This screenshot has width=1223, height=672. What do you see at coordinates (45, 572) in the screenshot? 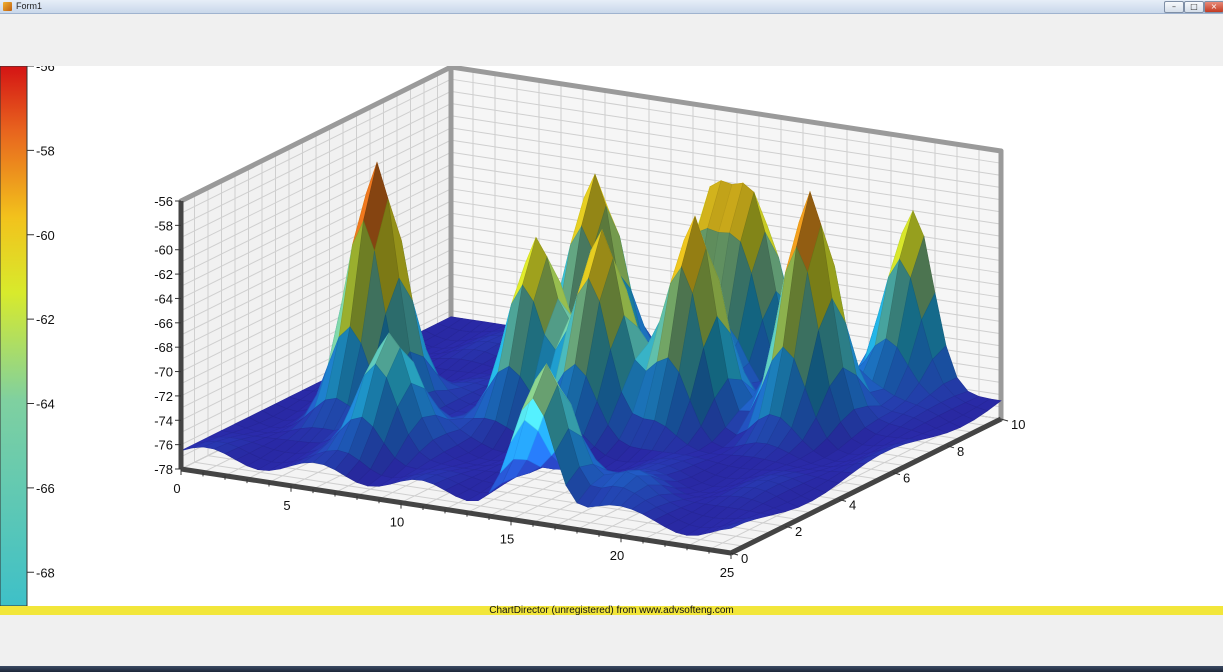
I see `colorbar-tick-label: -68` at bounding box center [45, 572].